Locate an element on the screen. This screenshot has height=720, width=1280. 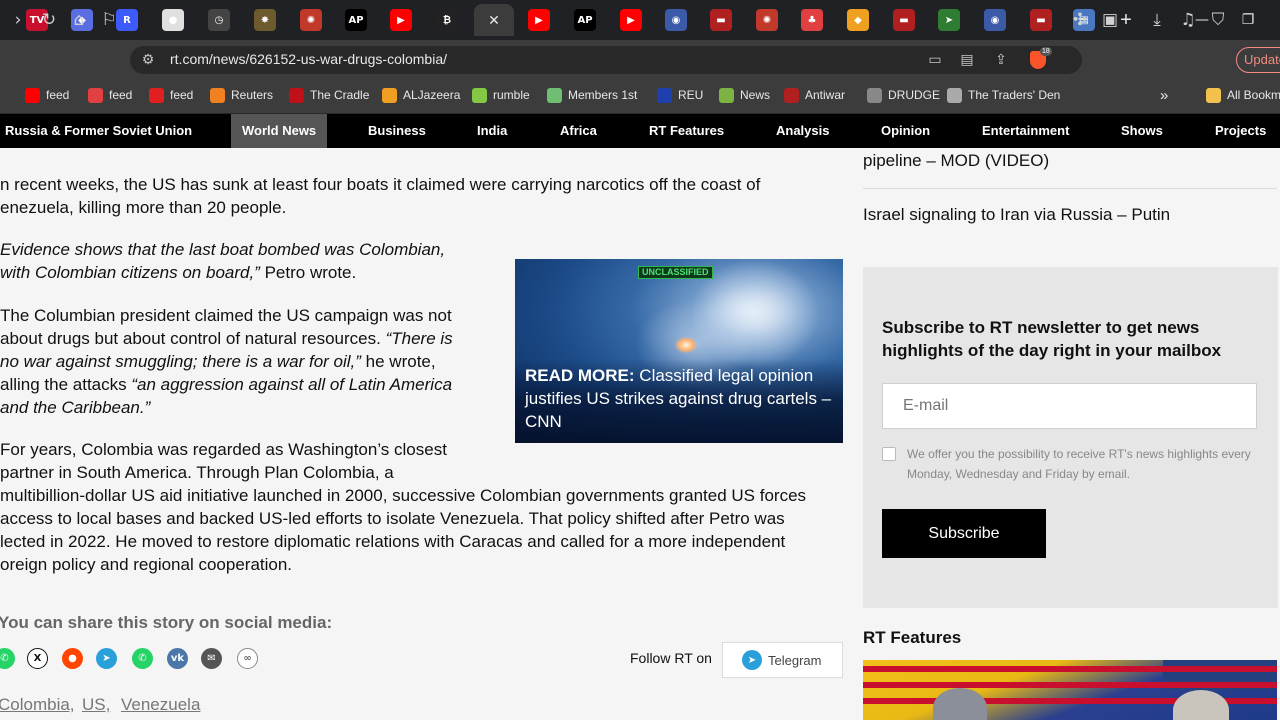
nav-item-india: India is located at coordinates (492, 131).